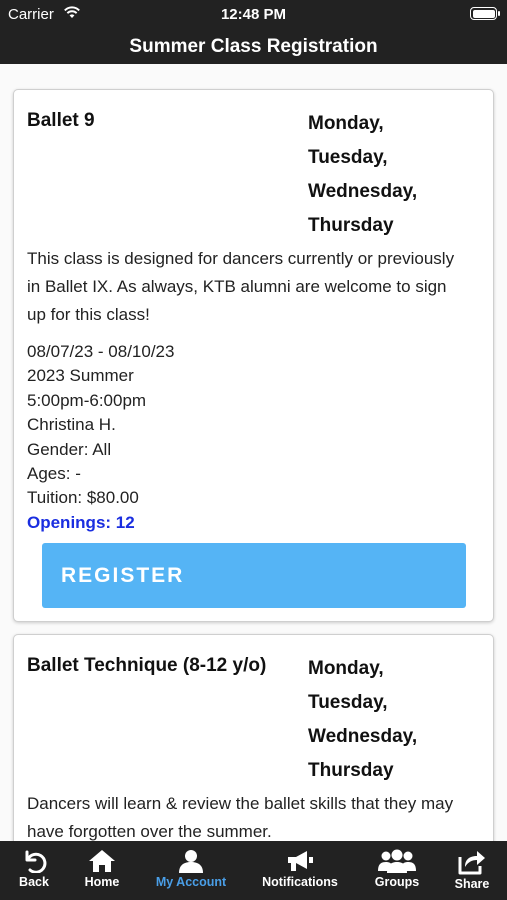 This screenshot has width=507, height=900. What do you see at coordinates (471, 863) in the screenshot?
I see `share-icon` at bounding box center [471, 863].